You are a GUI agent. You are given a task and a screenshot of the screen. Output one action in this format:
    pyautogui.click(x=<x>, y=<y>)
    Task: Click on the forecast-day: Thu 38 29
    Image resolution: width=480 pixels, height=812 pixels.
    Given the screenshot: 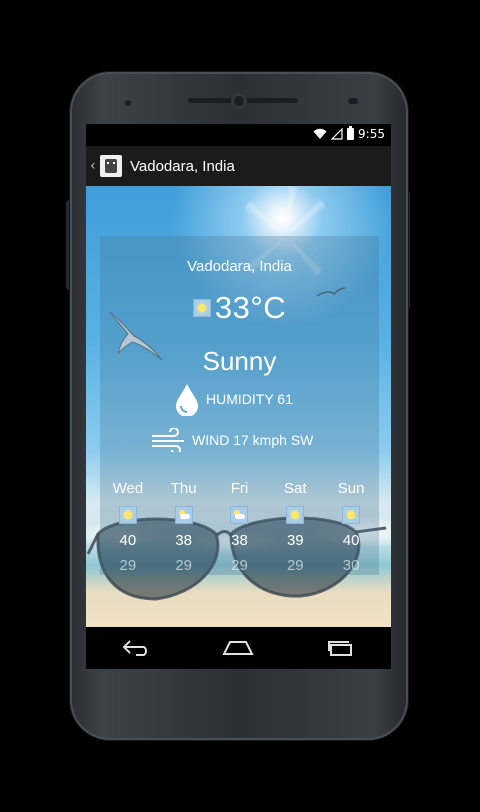 What is the action you would take?
    pyautogui.click(x=184, y=529)
    